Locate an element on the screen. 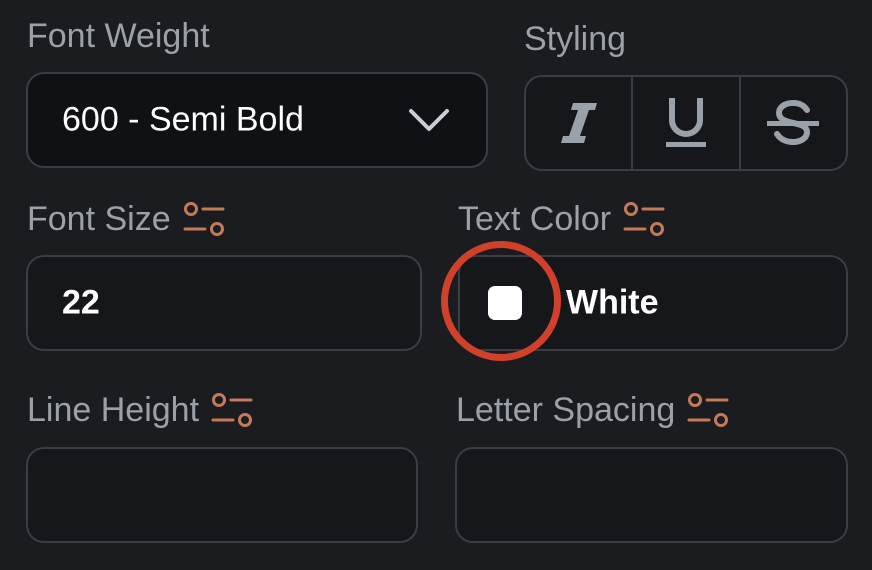 The height and width of the screenshot is (570, 872). font-weight-select: 600 - Semi Bold is located at coordinates (257, 120).